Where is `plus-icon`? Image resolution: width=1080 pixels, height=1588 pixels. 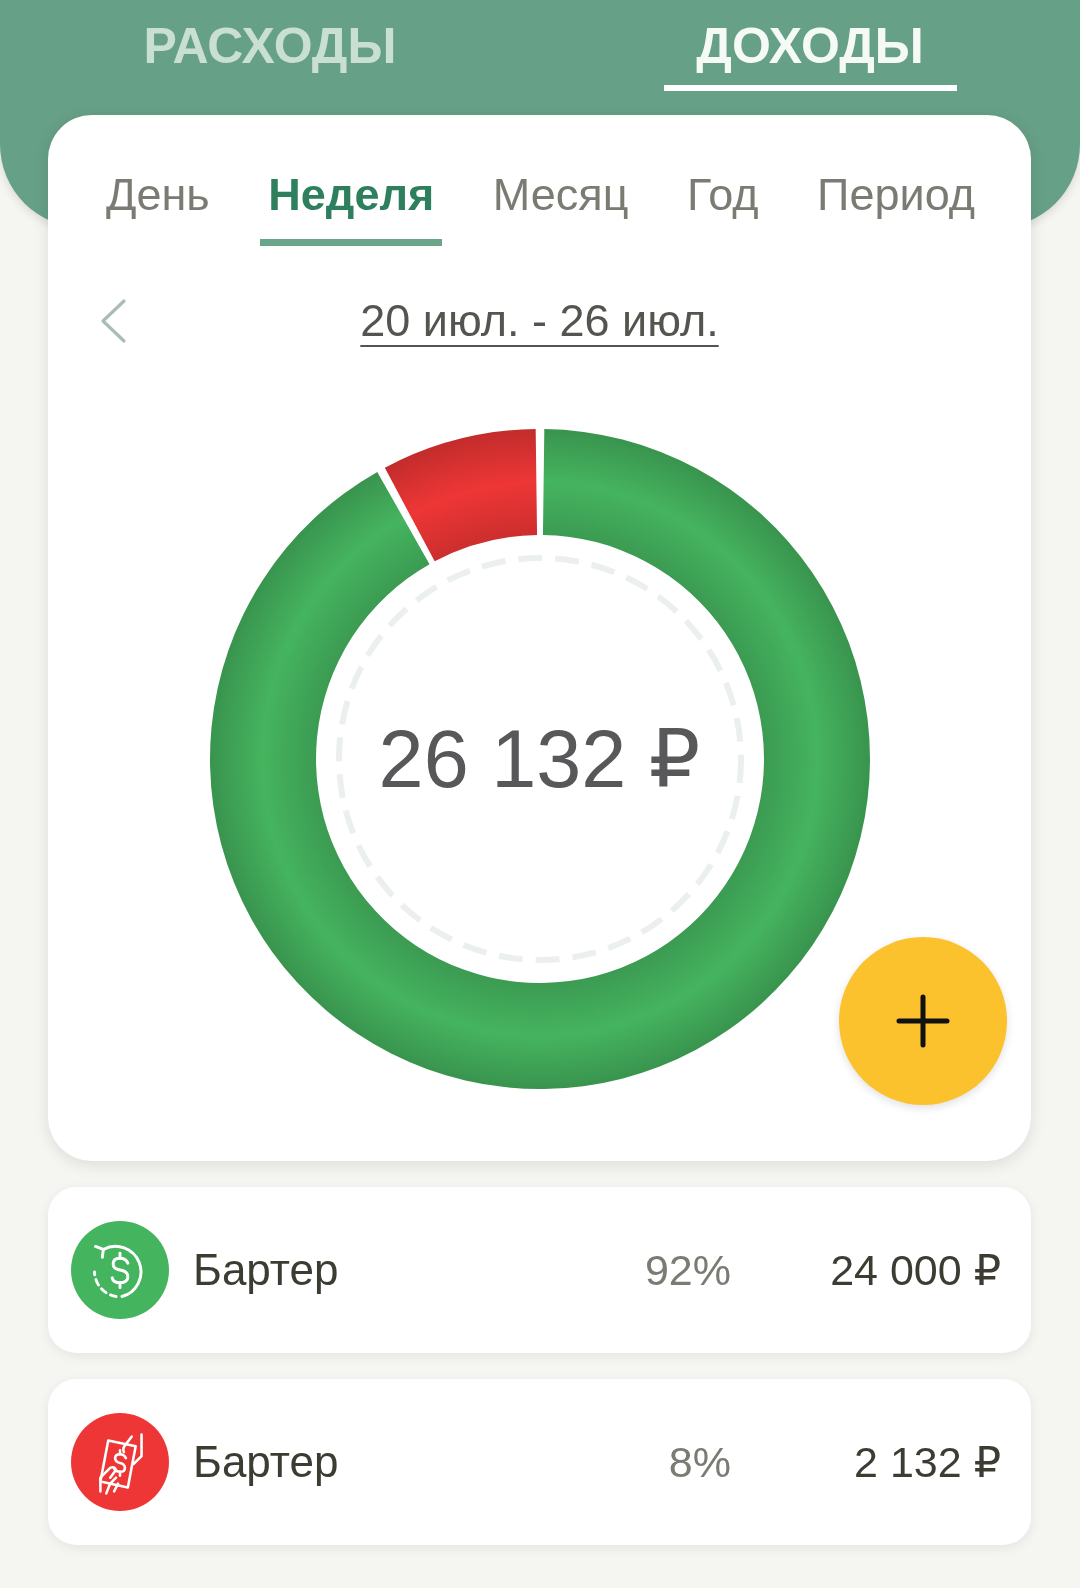 plus-icon is located at coordinates (923, 1021).